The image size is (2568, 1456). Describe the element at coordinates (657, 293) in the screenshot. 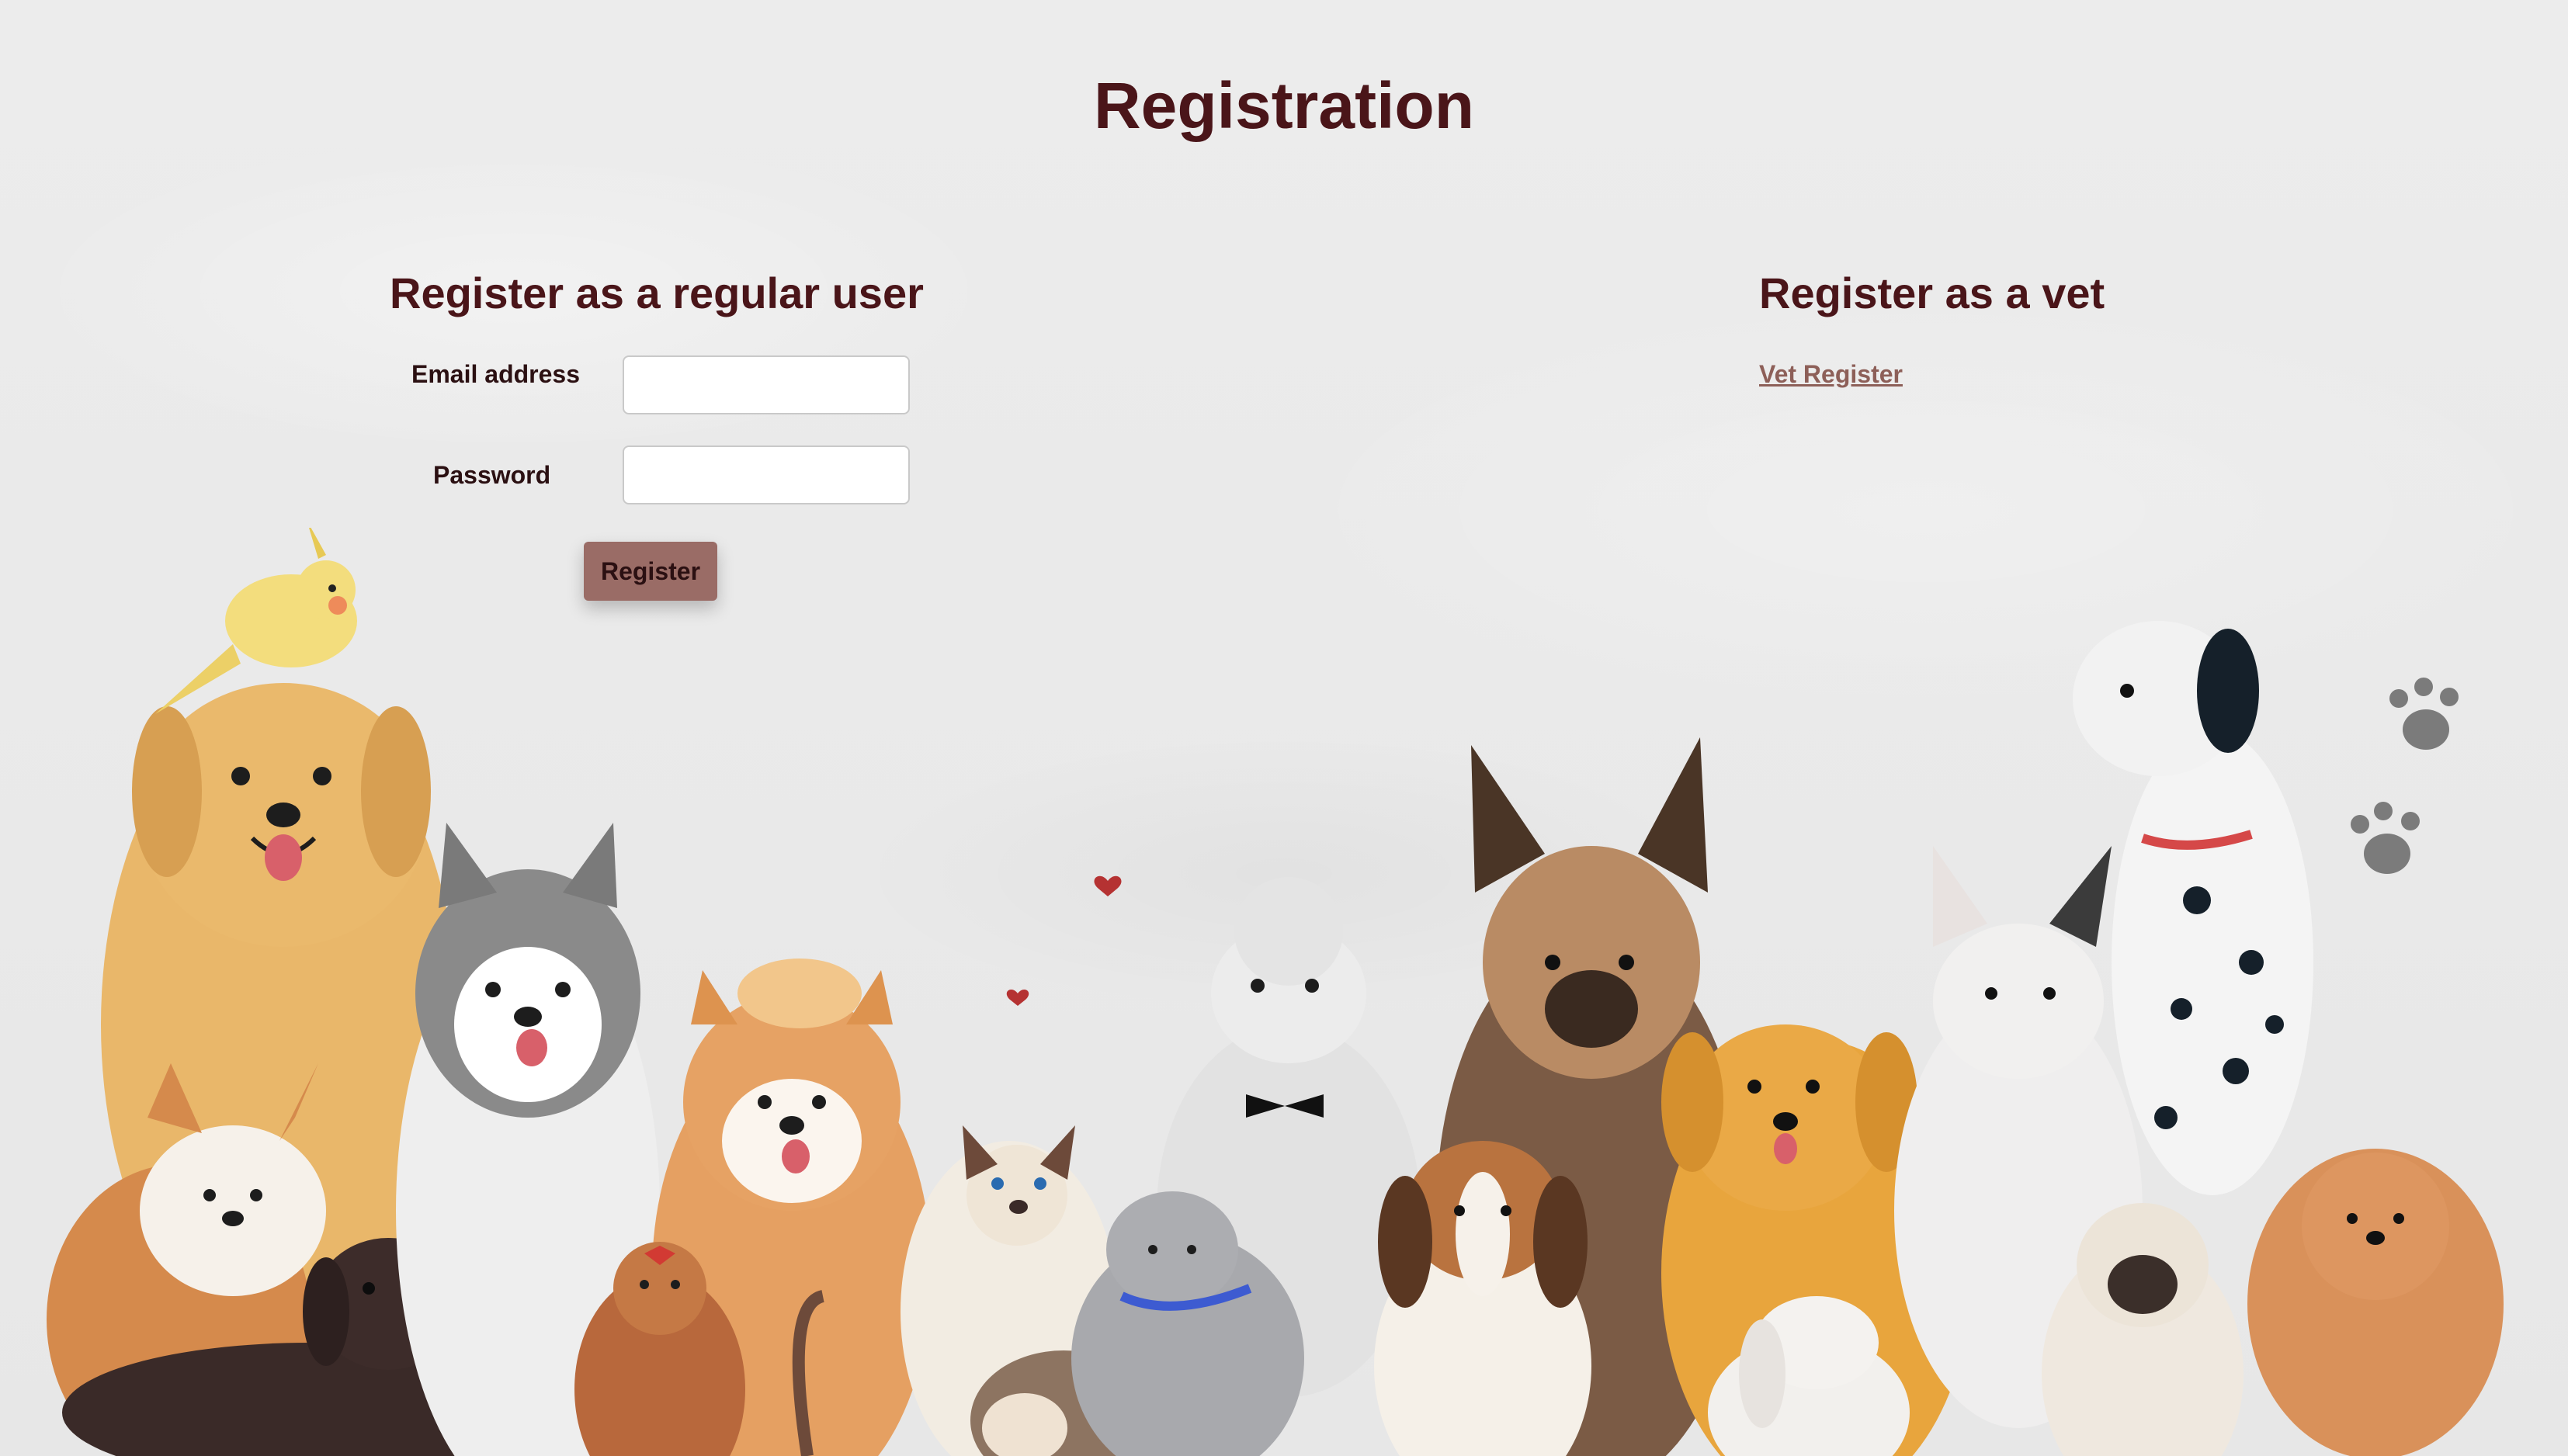

I see `regular-user-heading: Register as a regular user` at that location.